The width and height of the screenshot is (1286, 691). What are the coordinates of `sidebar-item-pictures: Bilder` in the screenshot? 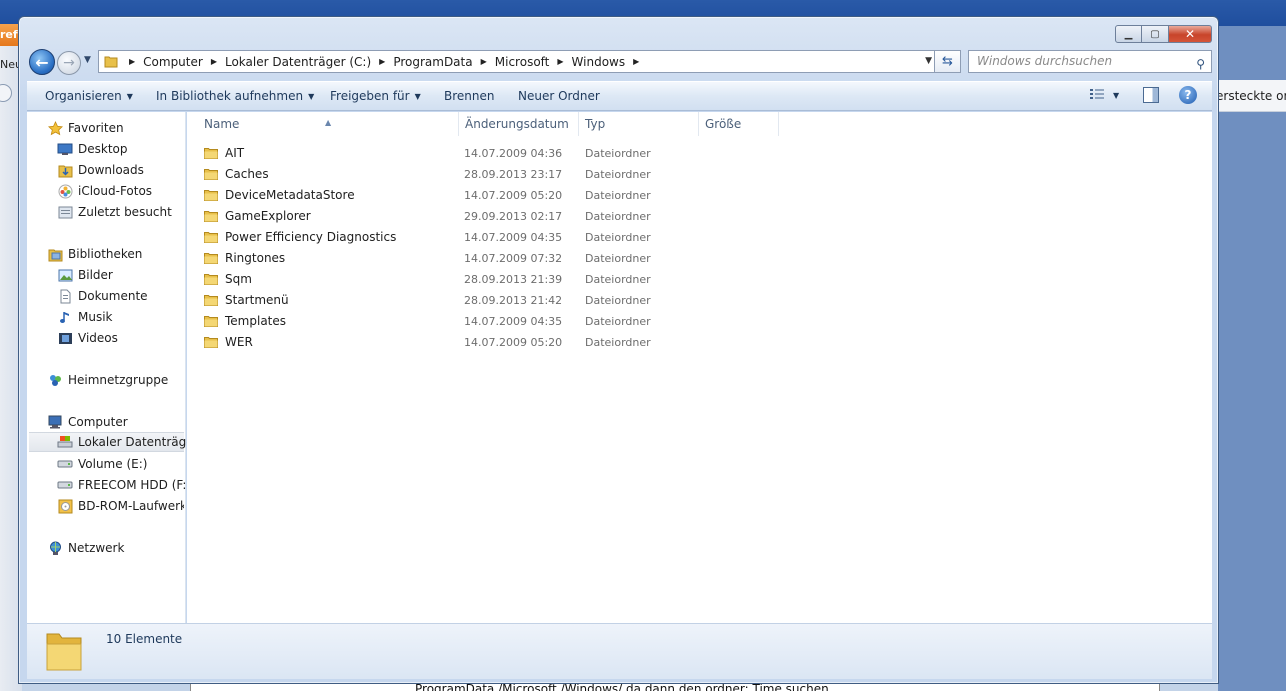 It's located at (85, 275).